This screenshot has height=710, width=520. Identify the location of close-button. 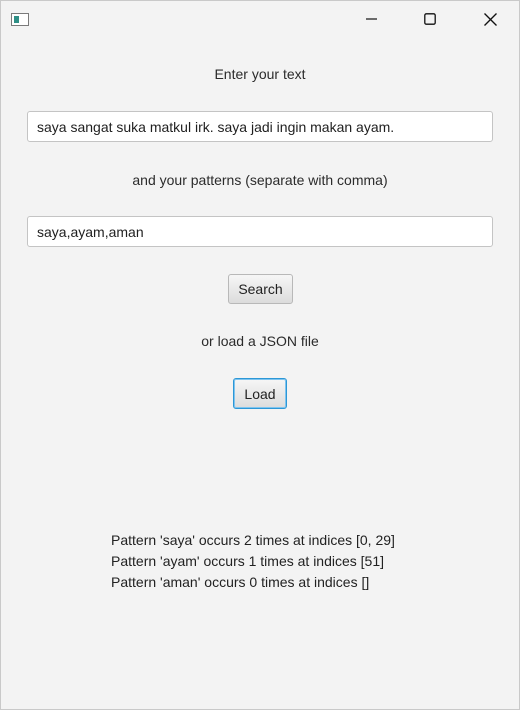
(490, 19).